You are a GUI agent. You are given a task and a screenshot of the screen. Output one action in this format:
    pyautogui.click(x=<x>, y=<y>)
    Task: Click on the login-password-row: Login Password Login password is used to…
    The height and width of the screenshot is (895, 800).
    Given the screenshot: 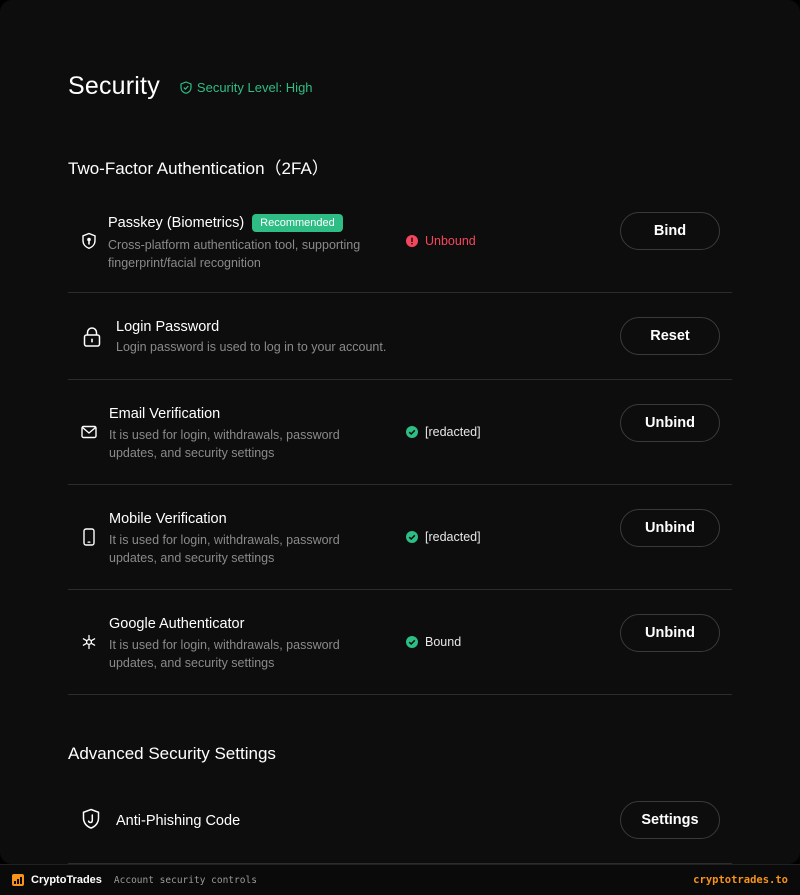 What is the action you would take?
    pyautogui.click(x=400, y=336)
    